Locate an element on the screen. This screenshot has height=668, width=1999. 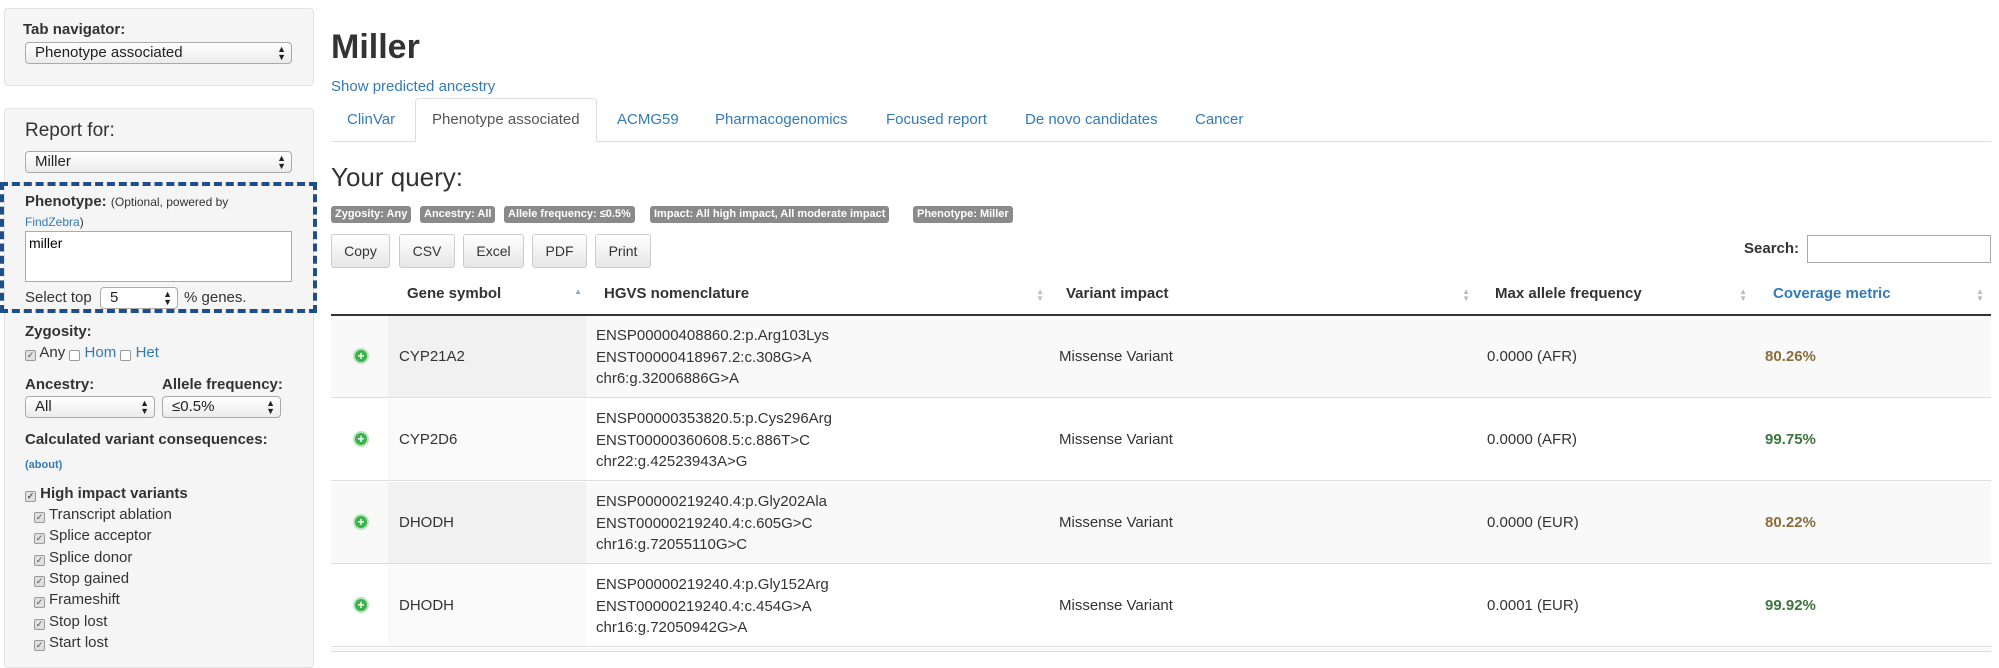
report-for-select: Miller ▲ ▼ is located at coordinates (158, 162).